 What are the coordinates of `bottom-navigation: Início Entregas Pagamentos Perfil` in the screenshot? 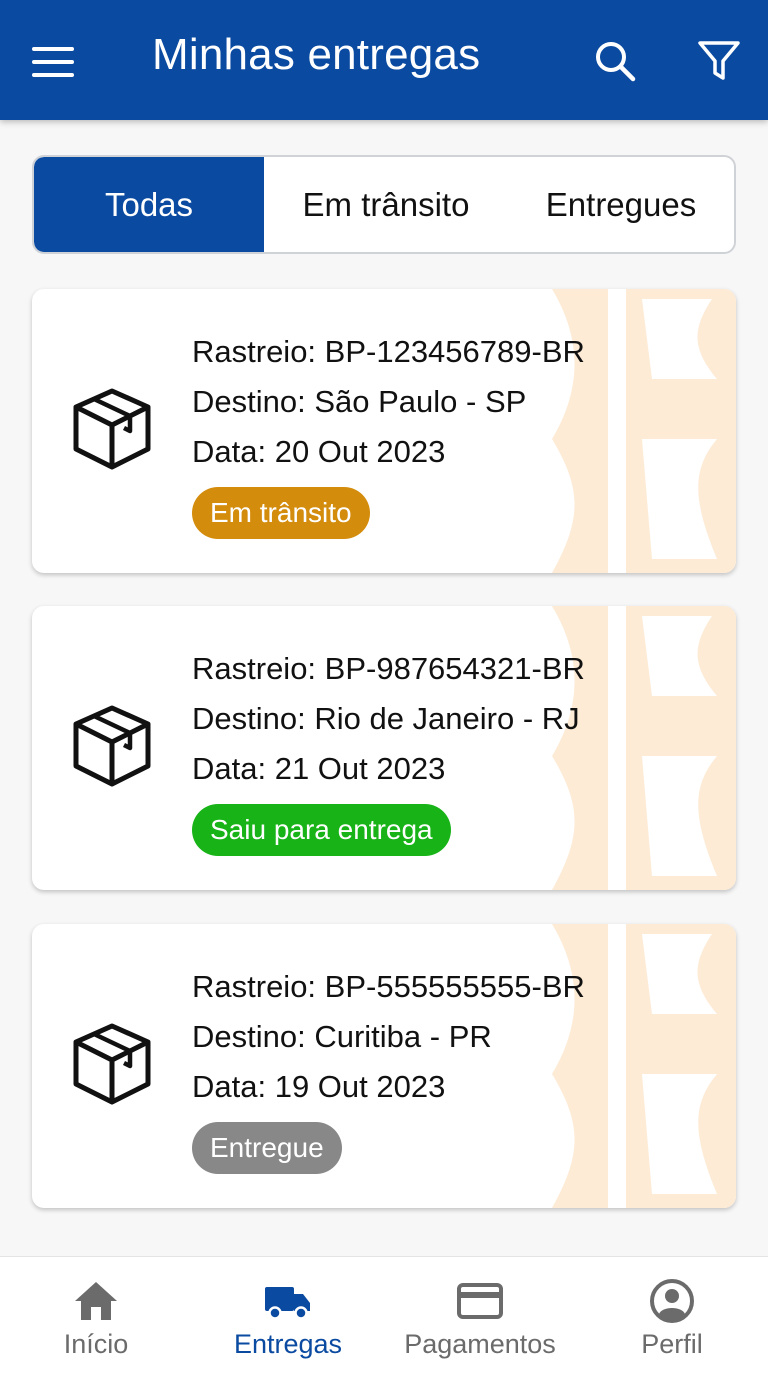 It's located at (384, 1316).